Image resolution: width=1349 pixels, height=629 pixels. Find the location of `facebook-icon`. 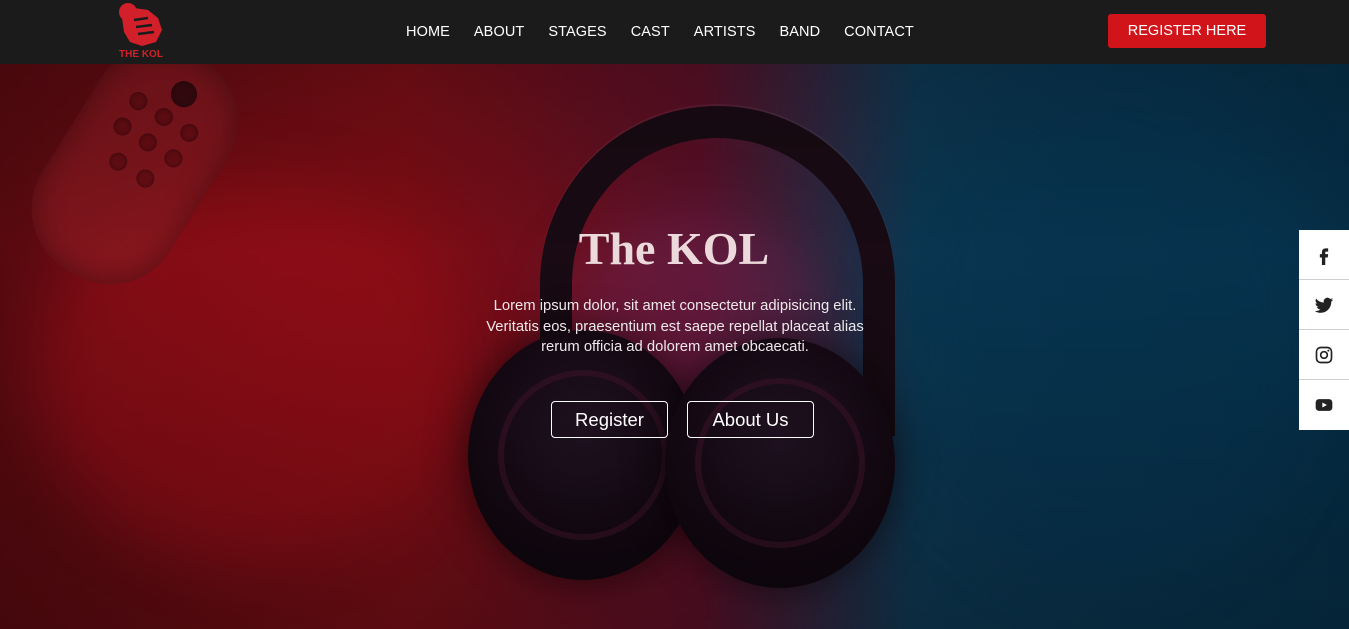

facebook-icon is located at coordinates (1324, 256).